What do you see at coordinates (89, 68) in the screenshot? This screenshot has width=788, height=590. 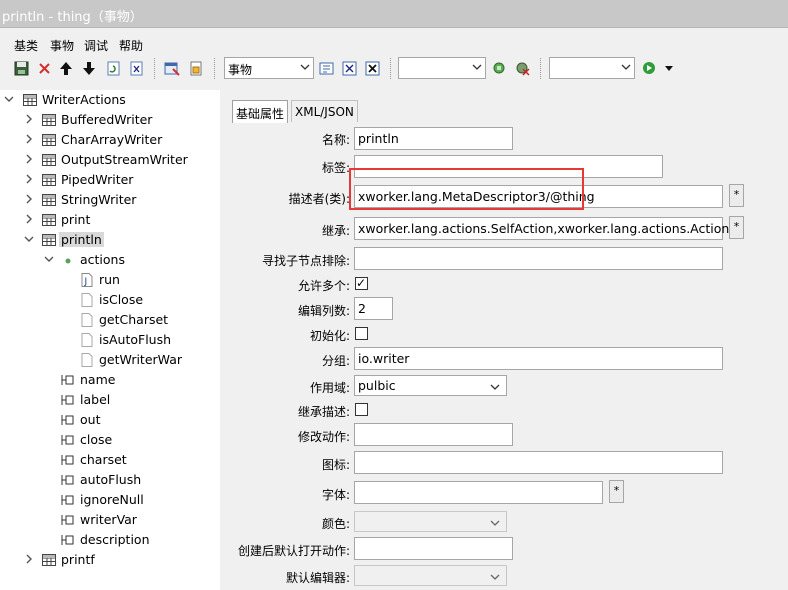 I see `arrow-down-icon` at bounding box center [89, 68].